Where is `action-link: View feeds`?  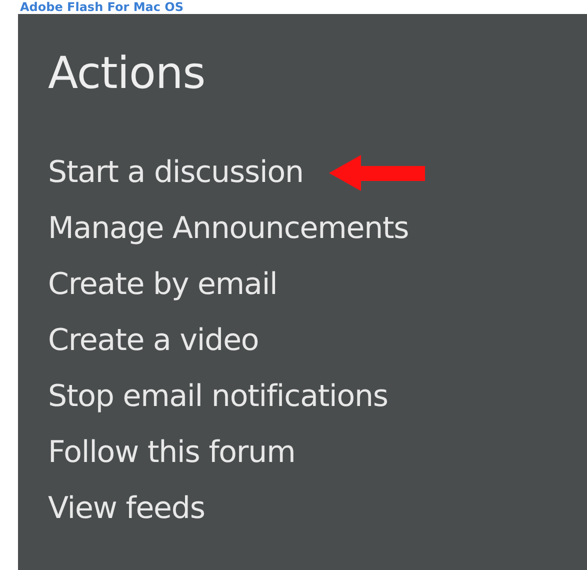
action-link: View feeds is located at coordinates (126, 509).